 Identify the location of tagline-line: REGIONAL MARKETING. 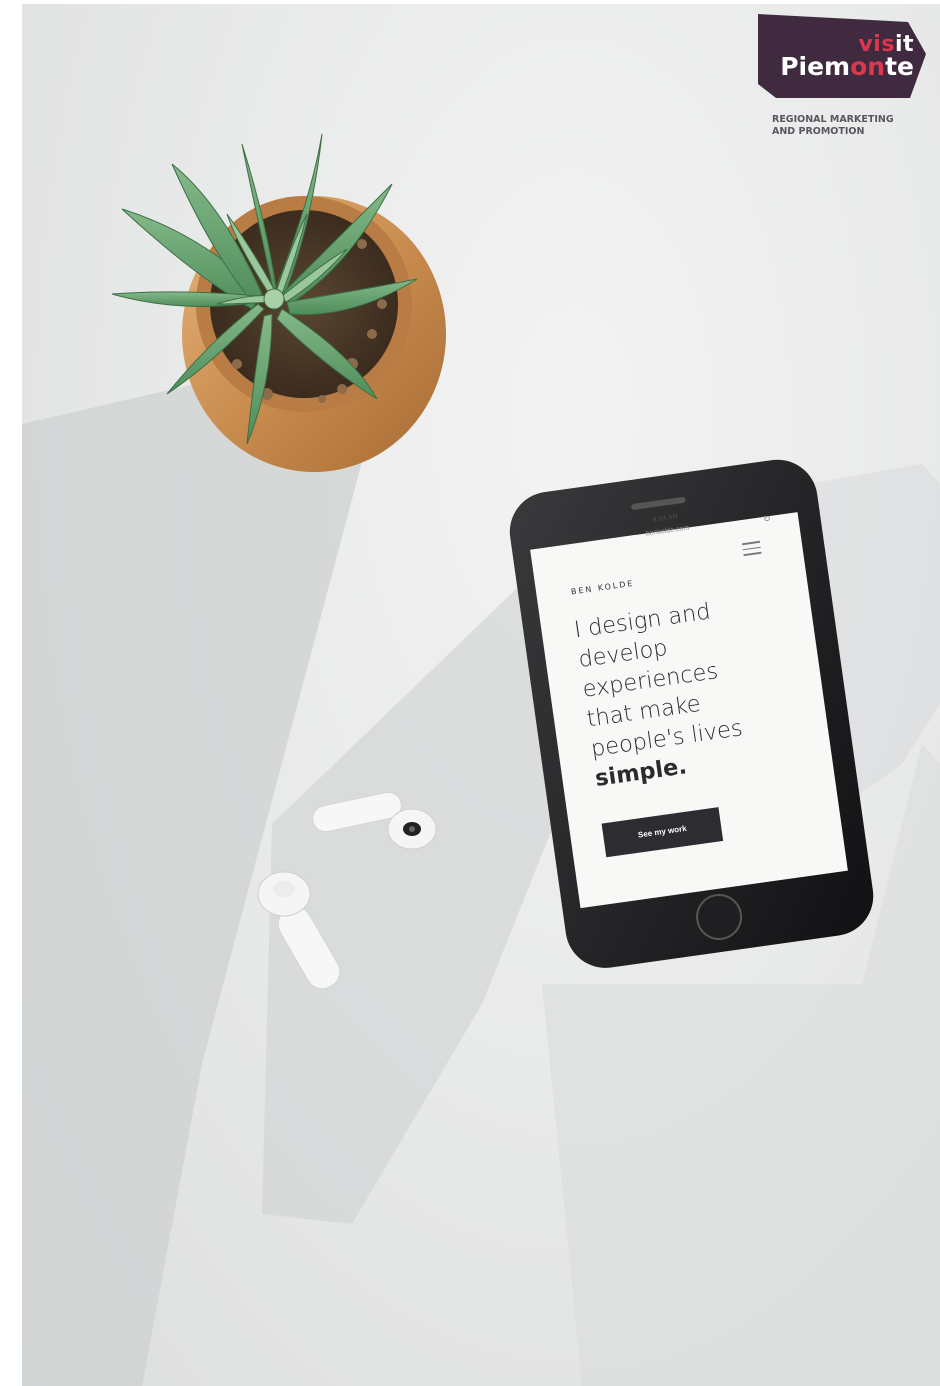
(833, 119).